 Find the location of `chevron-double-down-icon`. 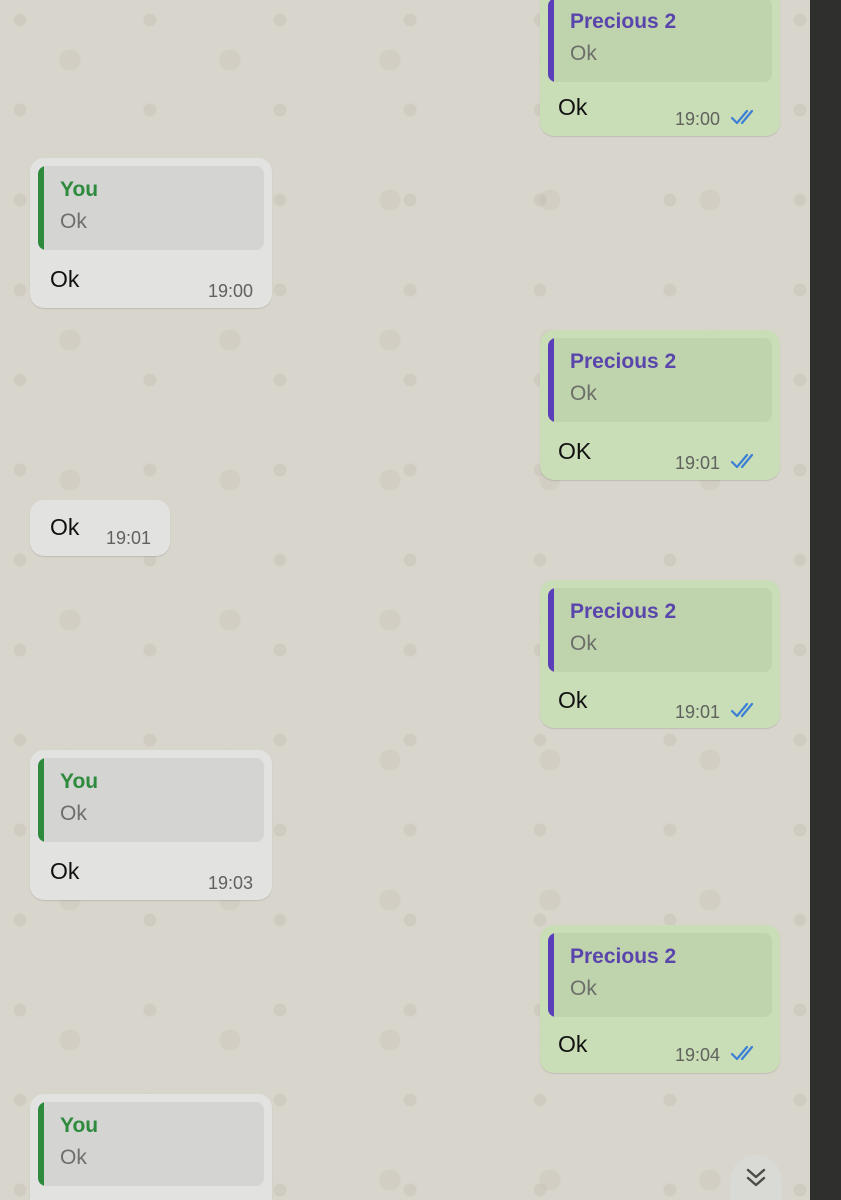

chevron-double-down-icon is located at coordinates (756, 1177).